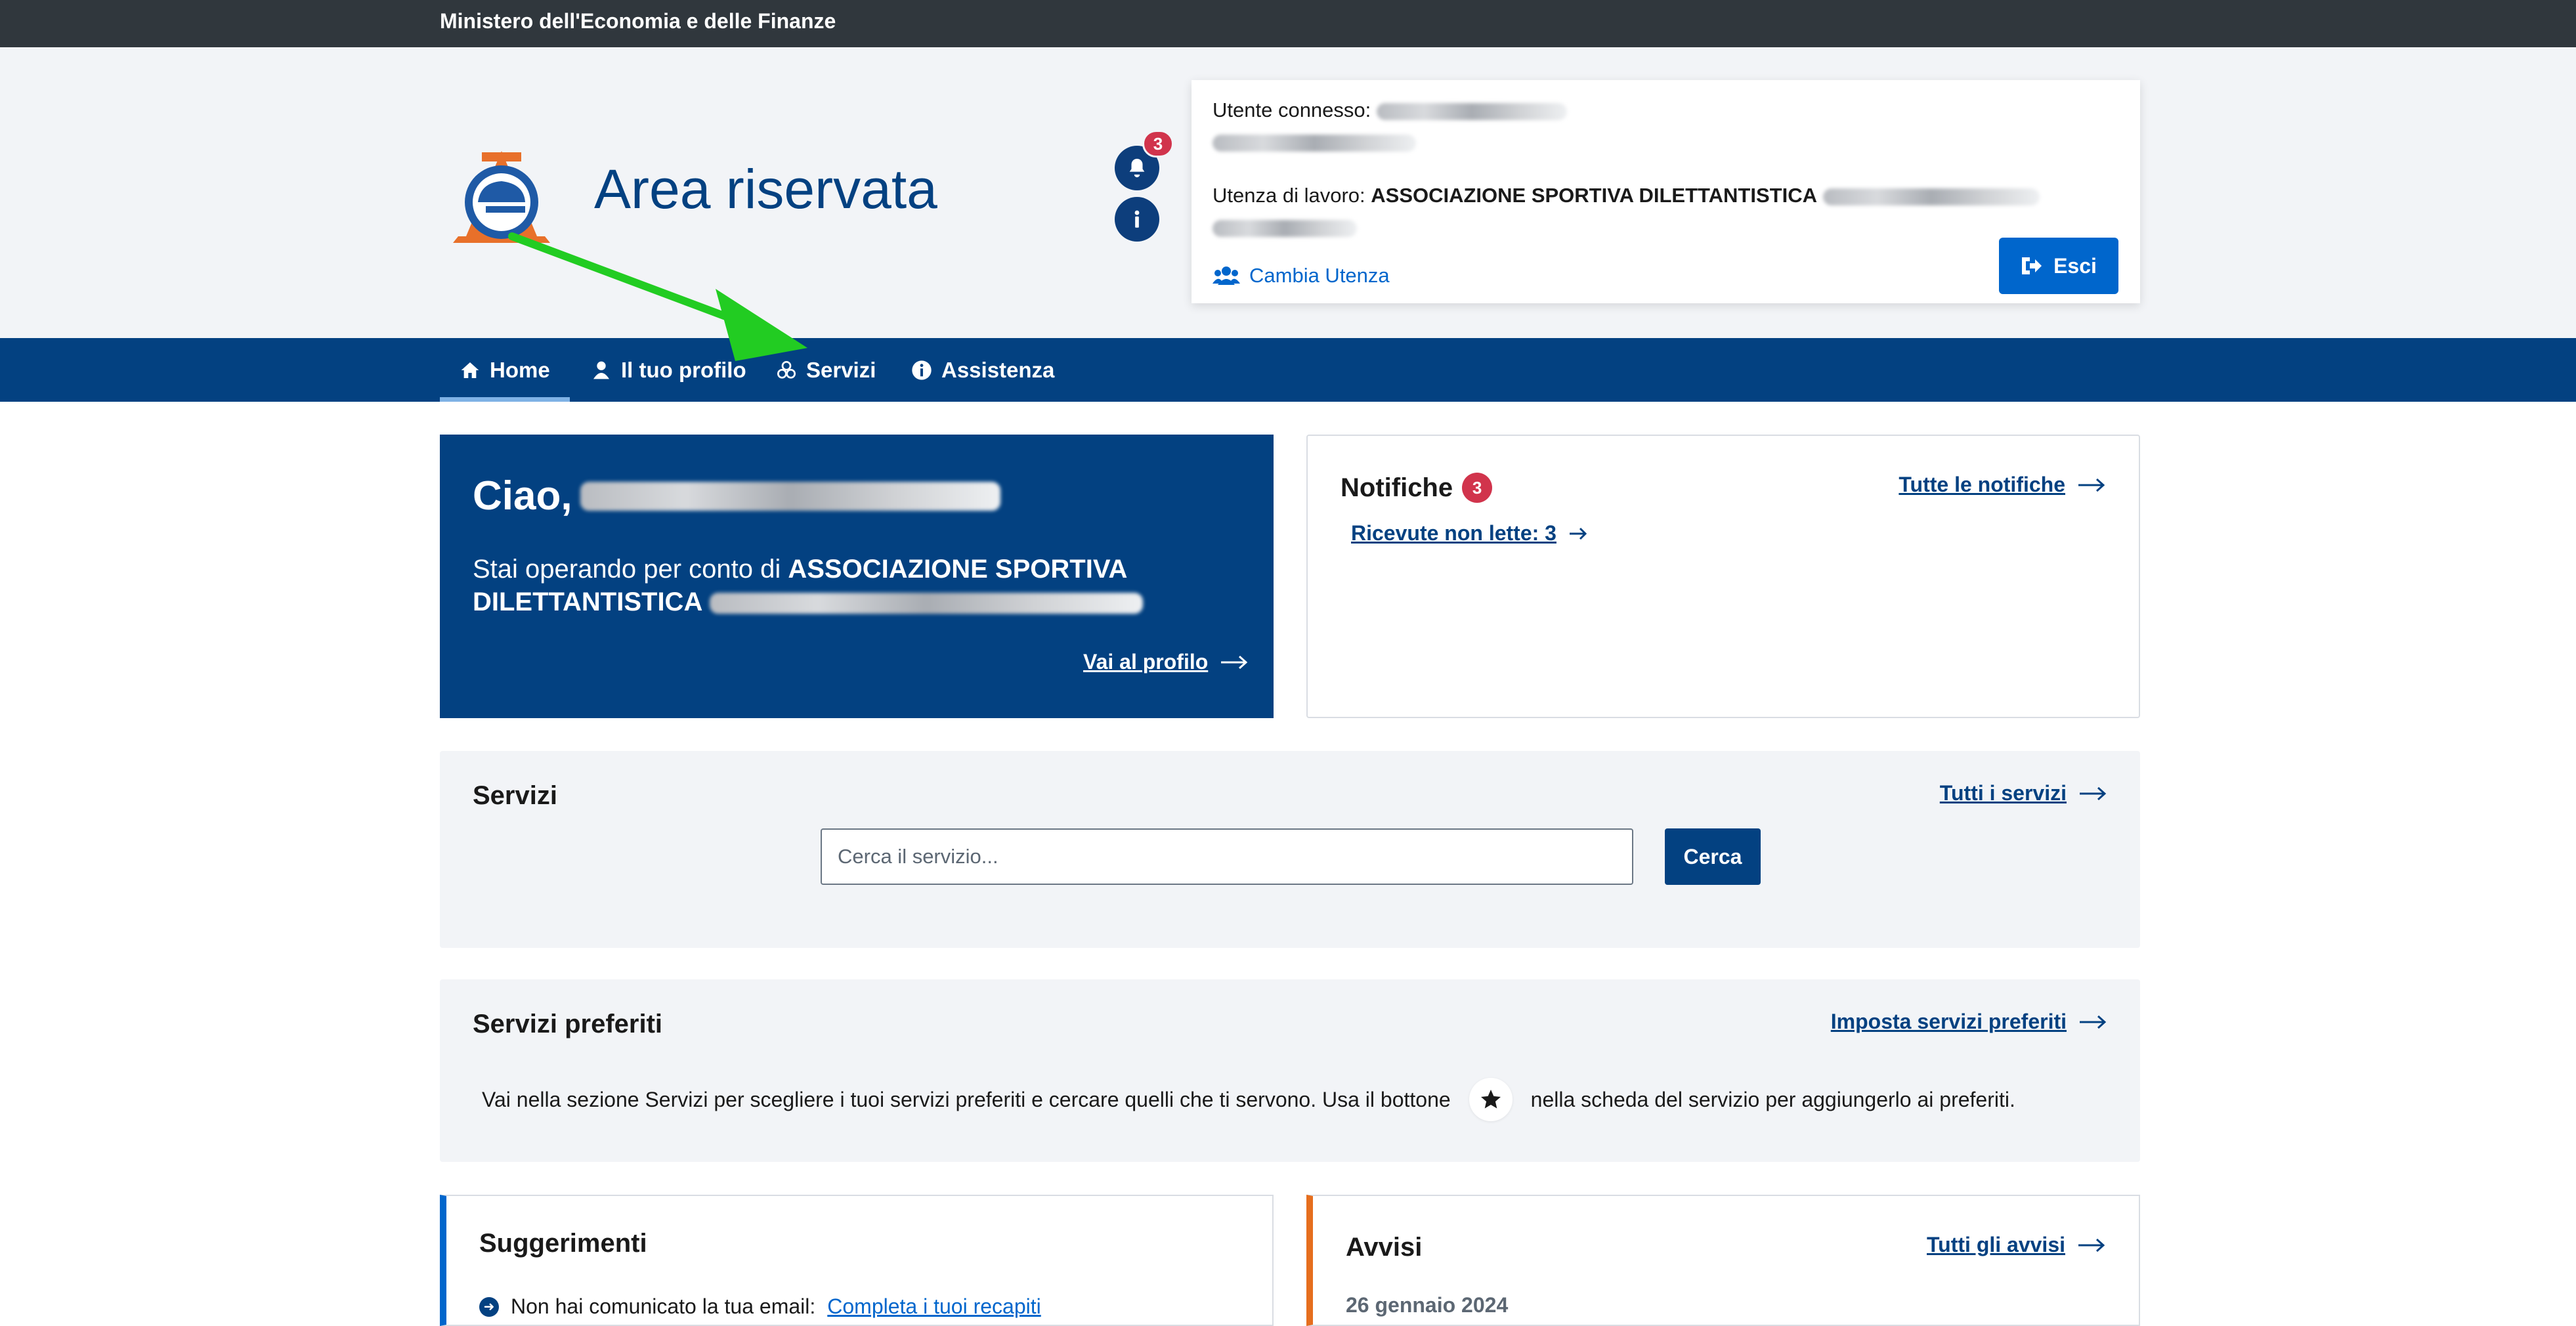 This screenshot has width=2576, height=1326. Describe the element at coordinates (2002, 485) in the screenshot. I see `all-notifications-link: Tutte le notifiche` at that location.